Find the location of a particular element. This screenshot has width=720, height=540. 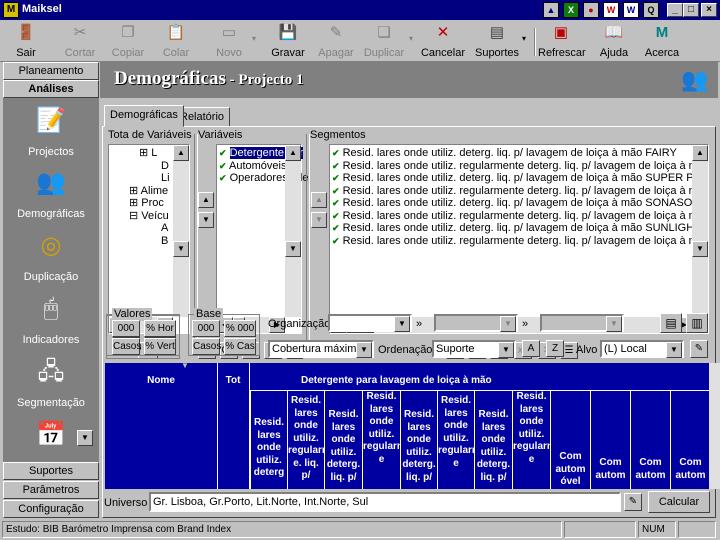

about-button: M Acerca is located at coordinates (662, 41).